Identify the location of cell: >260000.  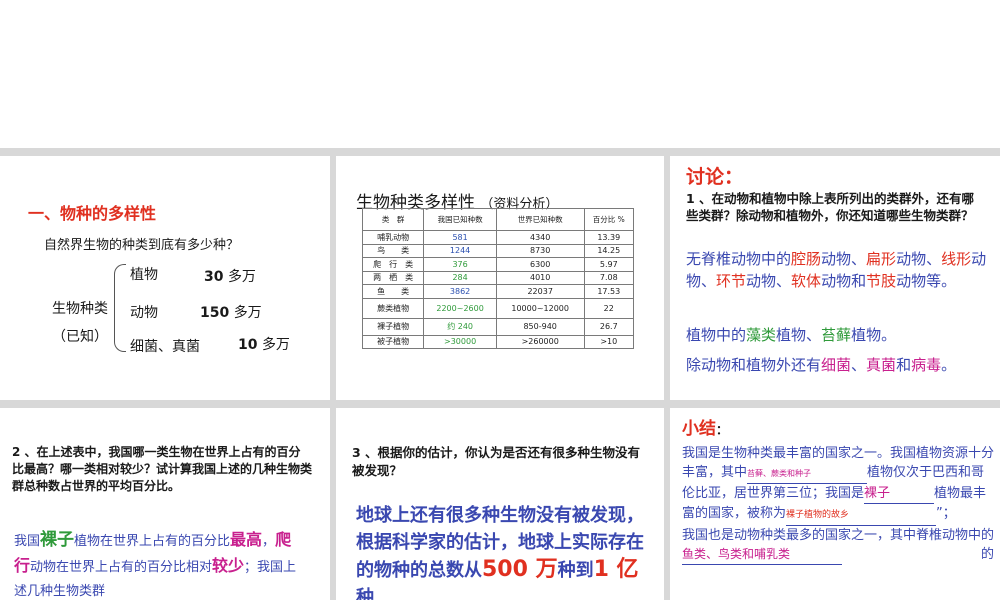
(540, 341).